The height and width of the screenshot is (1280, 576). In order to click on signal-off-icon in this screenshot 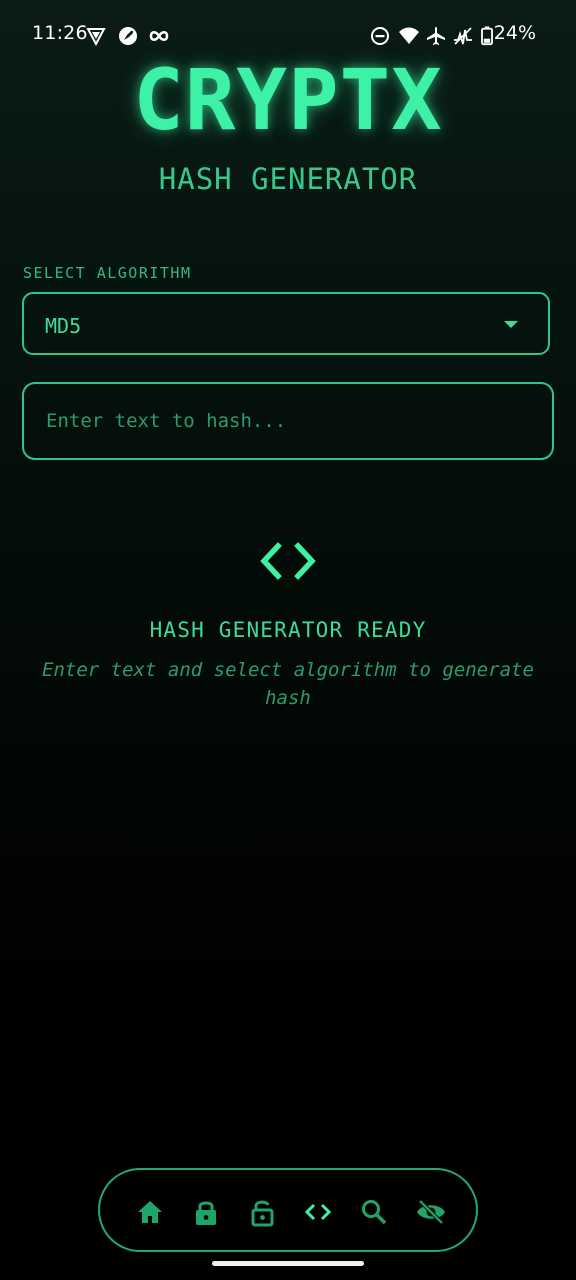, I will do `click(463, 36)`.